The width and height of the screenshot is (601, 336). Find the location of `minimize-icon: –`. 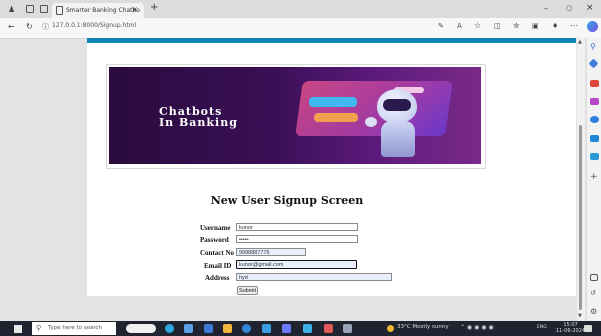

minimize-icon: – is located at coordinates (546, 8).